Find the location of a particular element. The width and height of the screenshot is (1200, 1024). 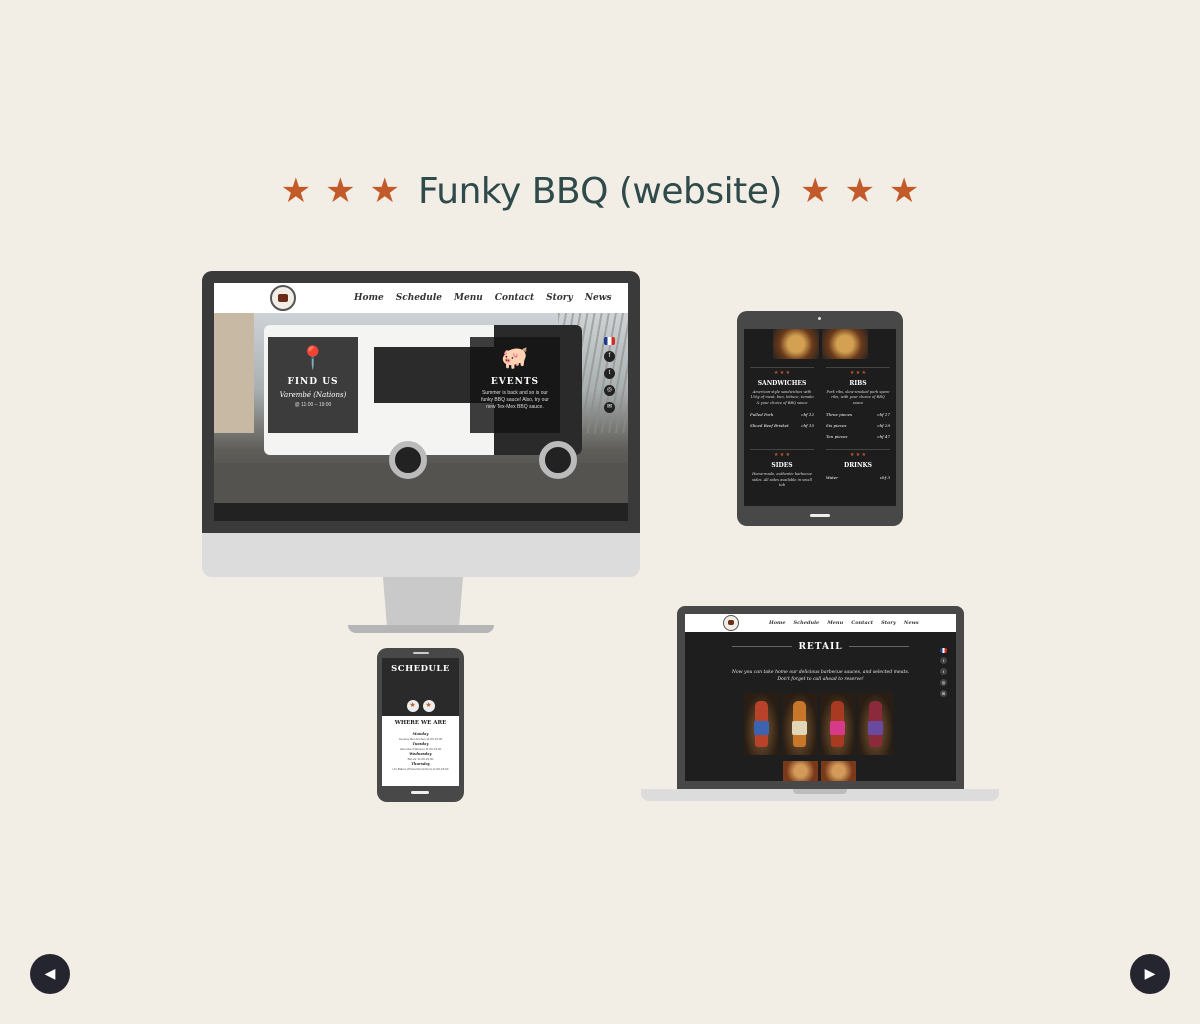

schedule-location: Uni Bahes (Plaza Rond-Pont) 11:00-15:00 is located at coordinates (420, 769).